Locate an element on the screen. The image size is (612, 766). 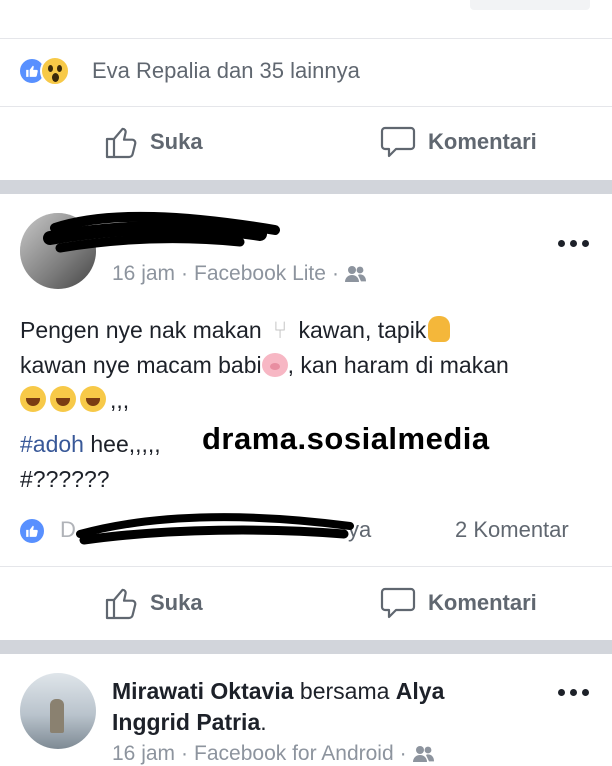
post3-tagged-first: Alya is located at coordinates (420, 691).